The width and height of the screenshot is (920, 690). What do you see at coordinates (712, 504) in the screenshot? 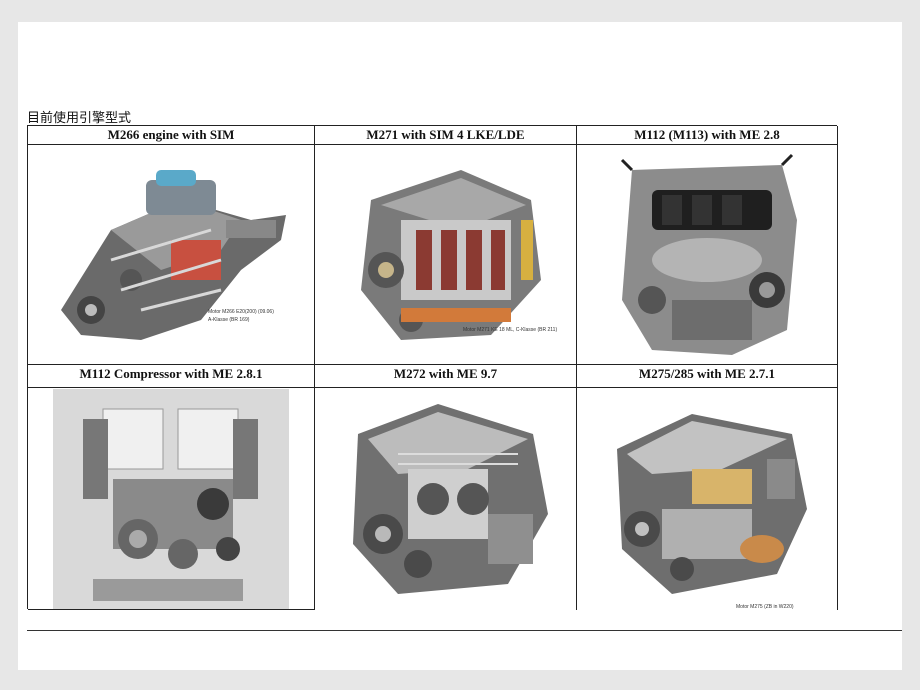
I see `m275-285-engine-illustration` at bounding box center [712, 504].